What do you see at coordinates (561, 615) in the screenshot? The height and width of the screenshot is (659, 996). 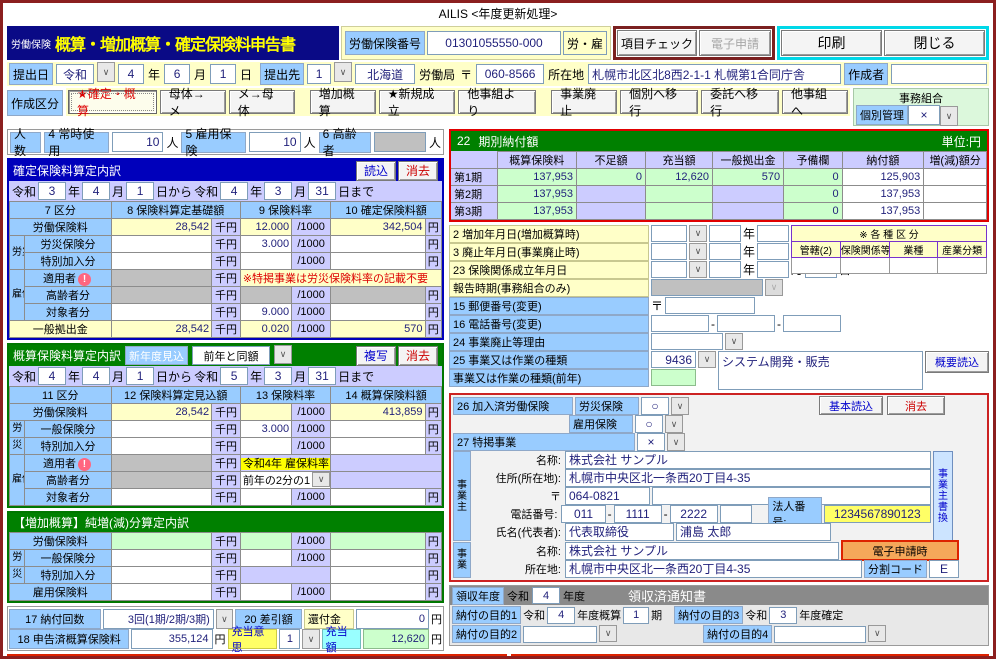 I see `purpose1-year: 4` at bounding box center [561, 615].